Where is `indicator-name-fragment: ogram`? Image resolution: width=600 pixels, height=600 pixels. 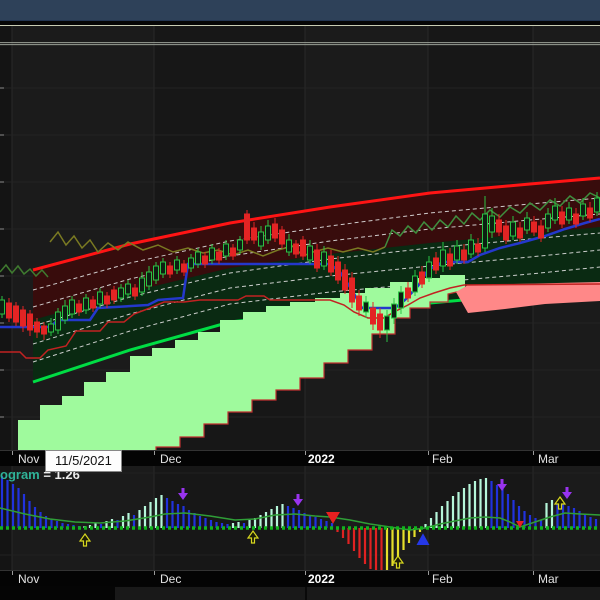
indicator-name-fragment: ogram is located at coordinates (20, 474).